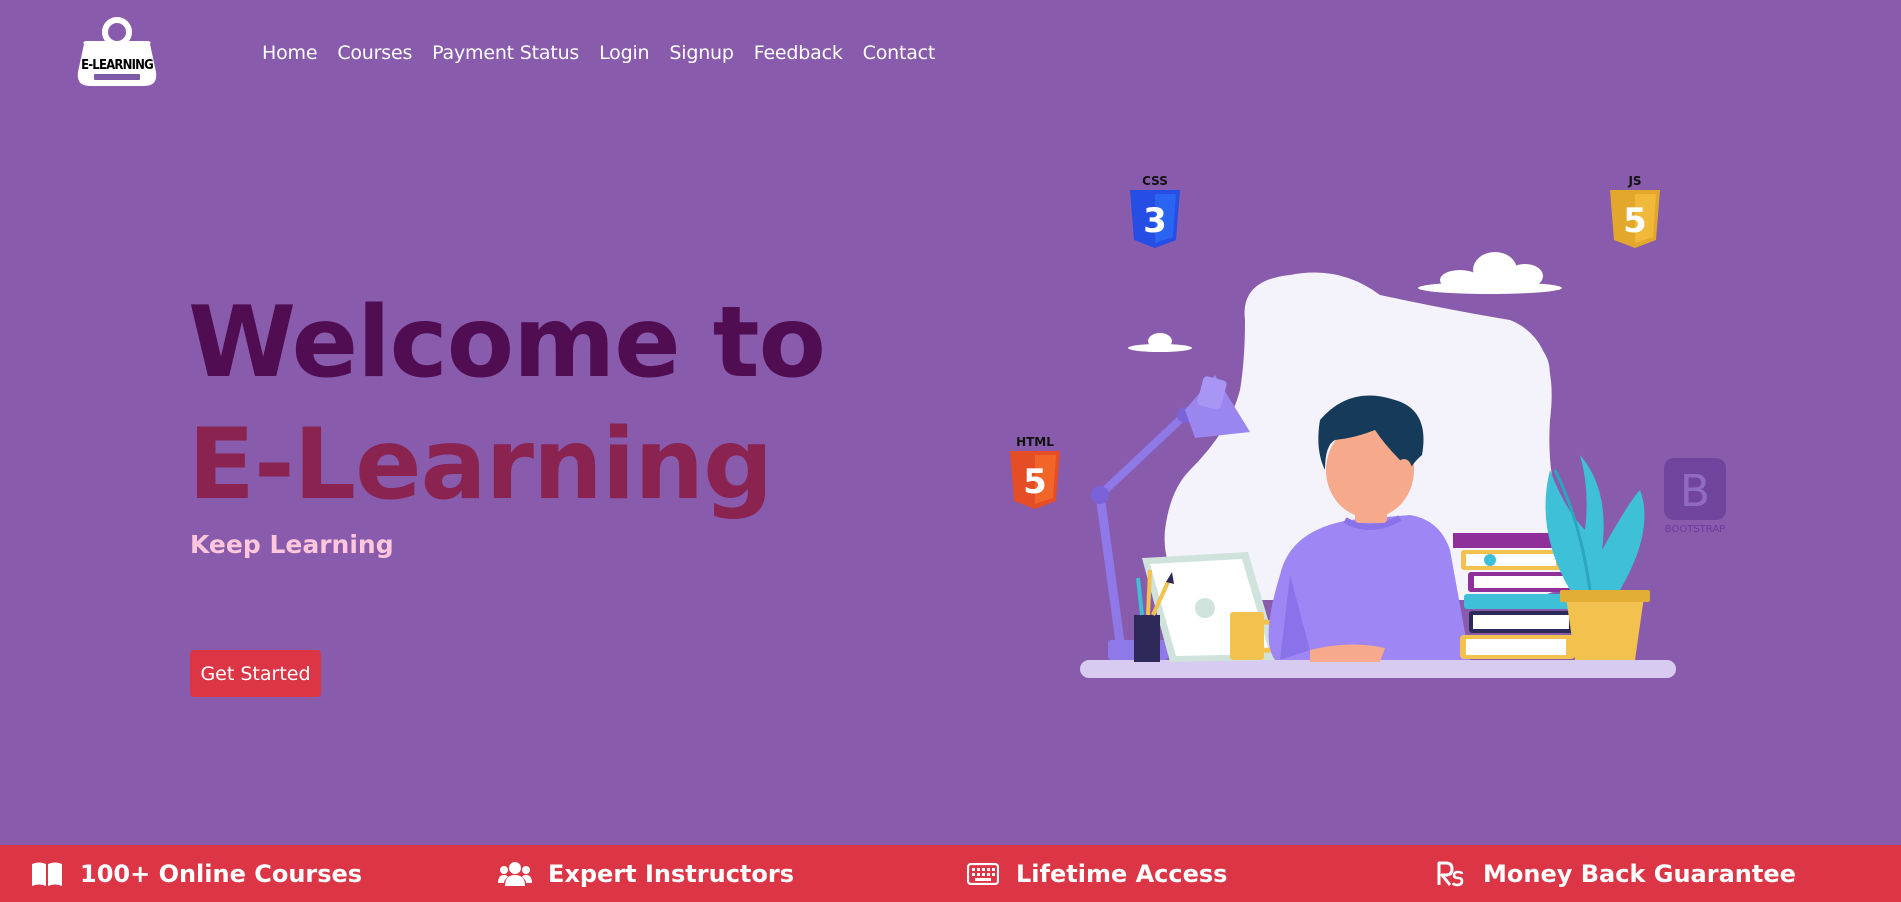 The height and width of the screenshot is (902, 1901). What do you see at coordinates (117, 52) in the screenshot?
I see `site-logo: E-LEARNING` at bounding box center [117, 52].